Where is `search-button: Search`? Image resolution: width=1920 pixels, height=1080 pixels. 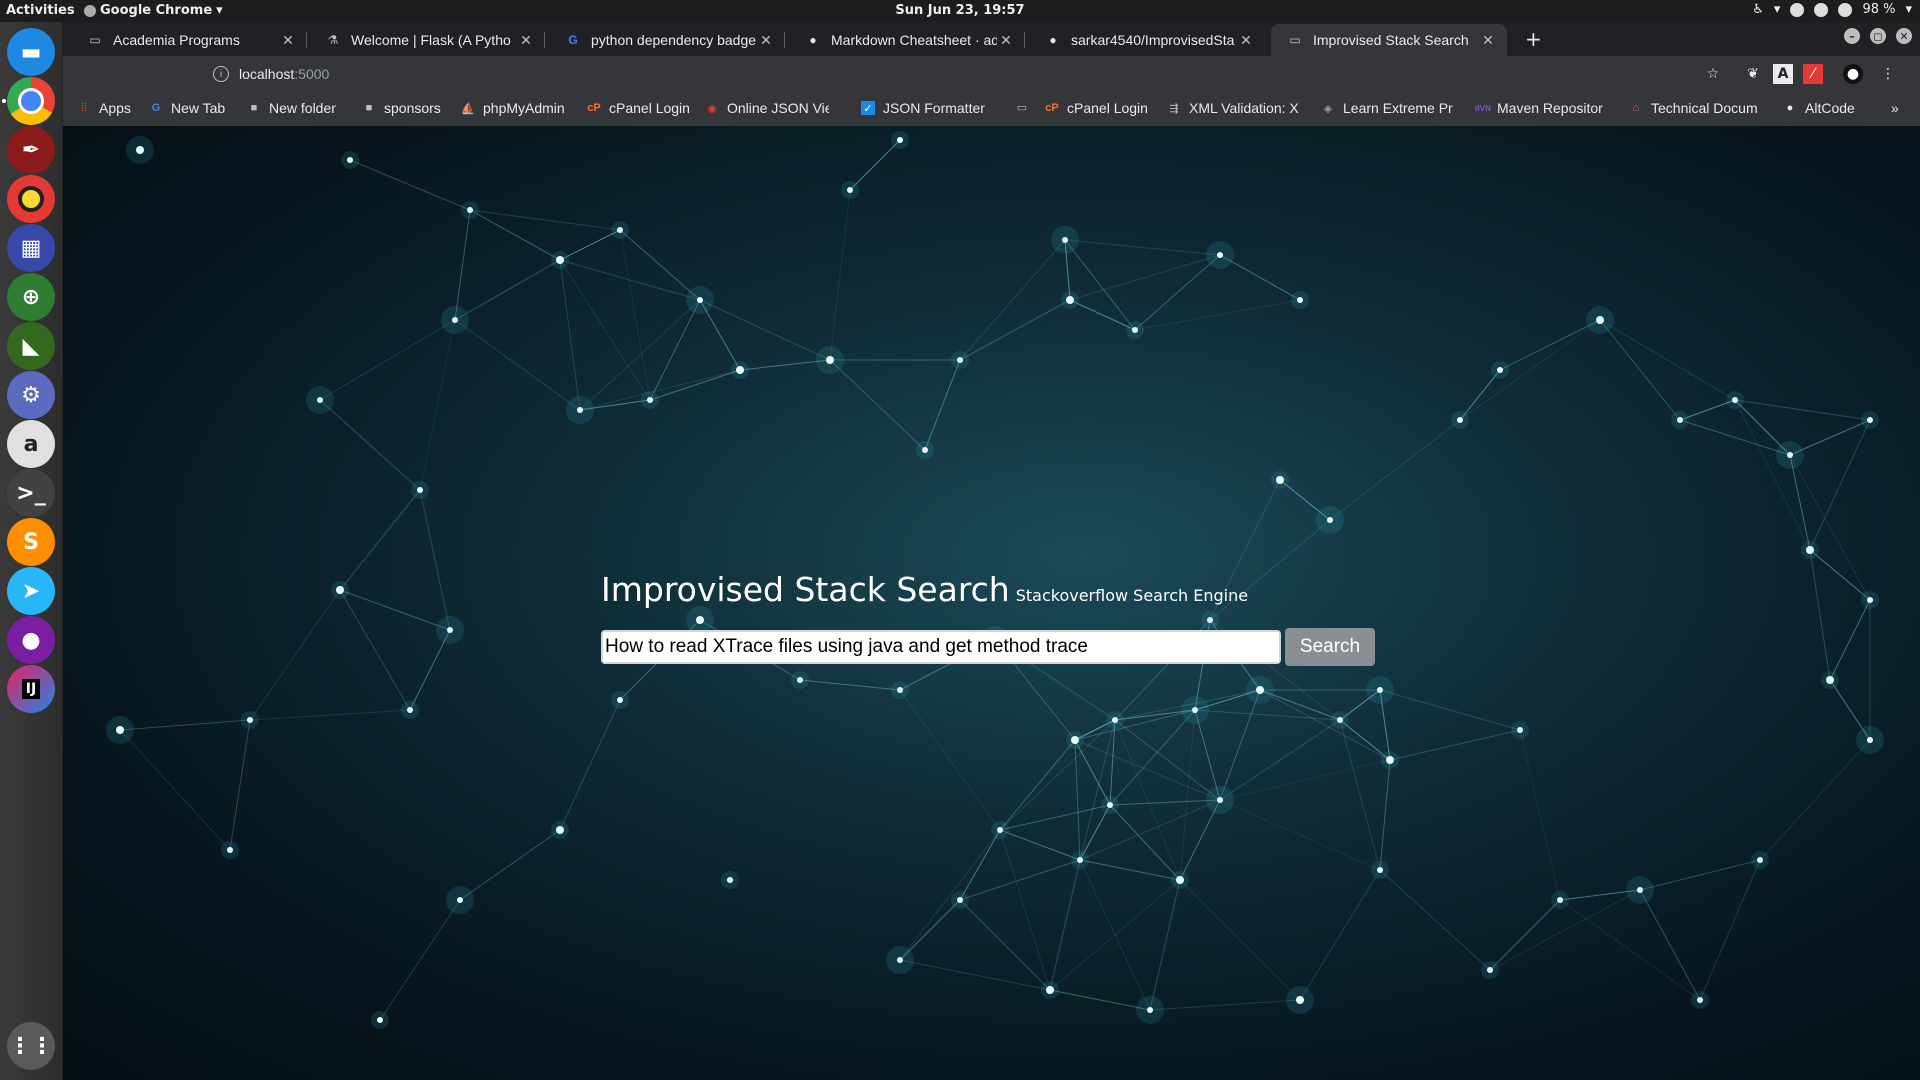 search-button: Search is located at coordinates (1330, 647).